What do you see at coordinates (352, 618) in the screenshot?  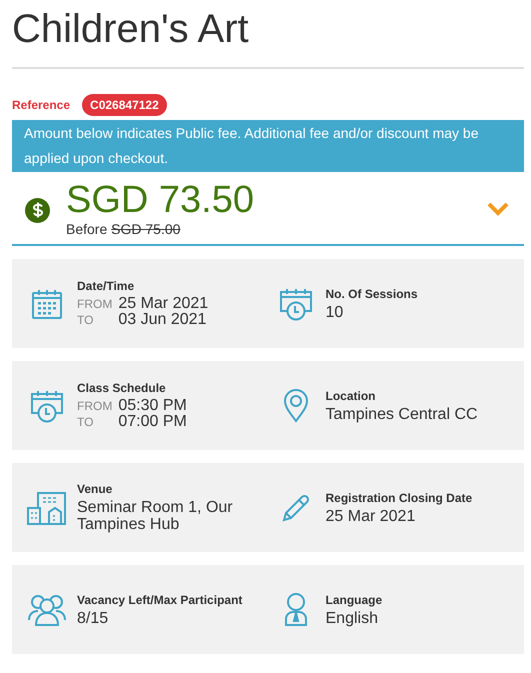 I see `info-value: English` at bounding box center [352, 618].